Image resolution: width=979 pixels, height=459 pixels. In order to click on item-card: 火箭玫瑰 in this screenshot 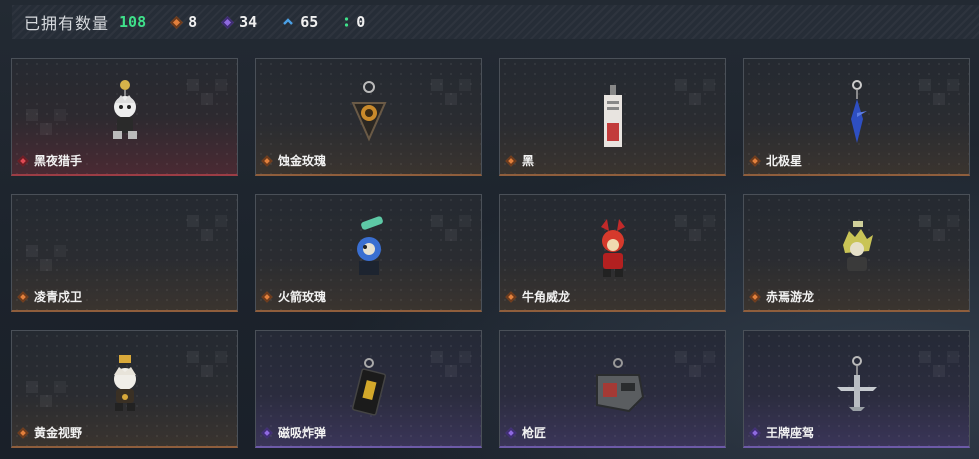, I will do `click(368, 253)`.